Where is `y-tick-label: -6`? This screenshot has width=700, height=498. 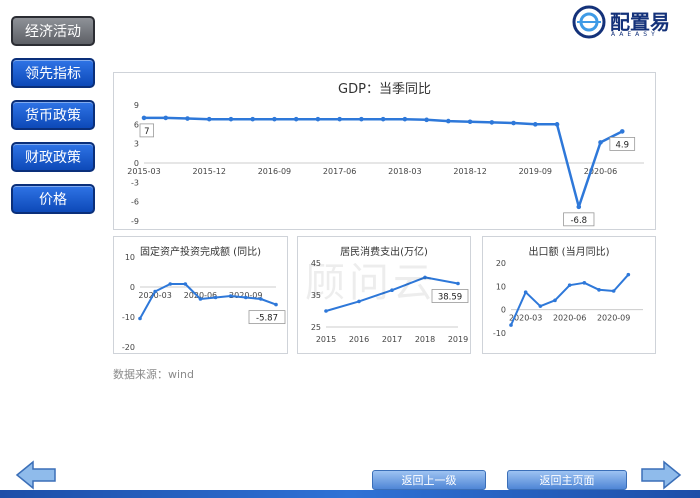 y-tick-label: -6 is located at coordinates (135, 202).